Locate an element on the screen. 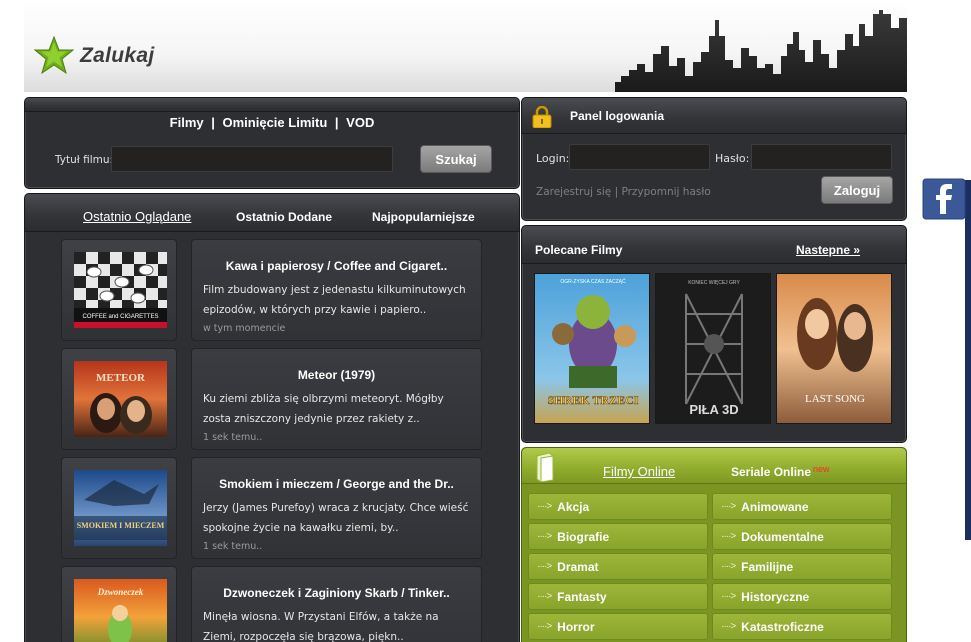  movie-thumb: METEOR is located at coordinates (119, 399).